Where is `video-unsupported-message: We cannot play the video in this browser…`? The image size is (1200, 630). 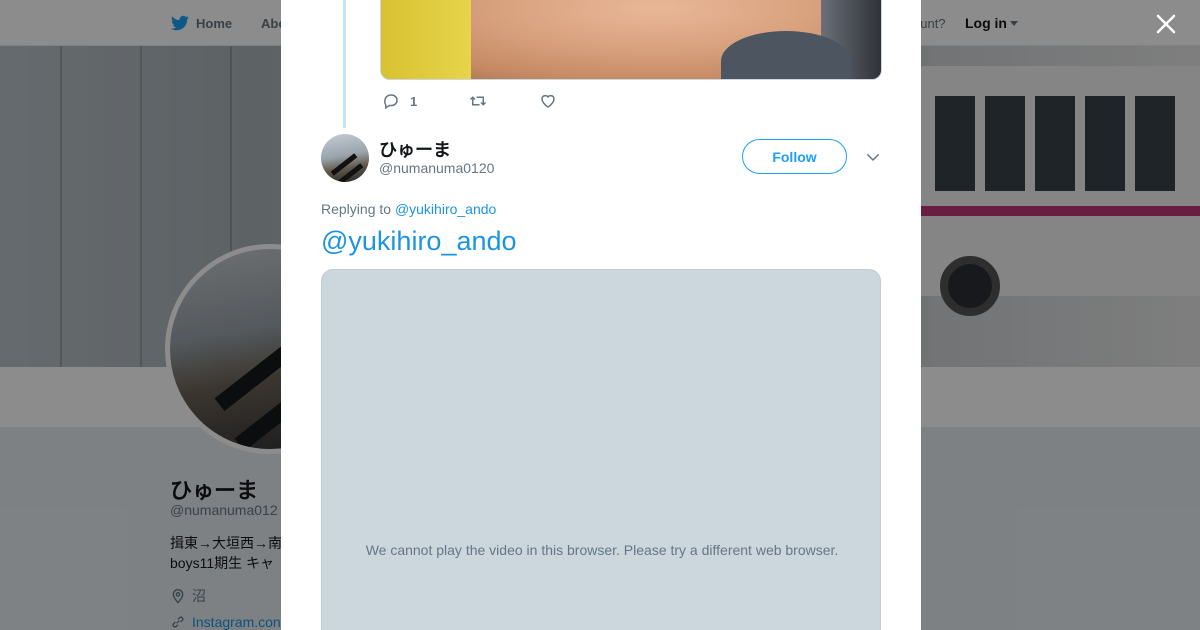
video-unsupported-message: We cannot play the video in this browser… is located at coordinates (602, 550).